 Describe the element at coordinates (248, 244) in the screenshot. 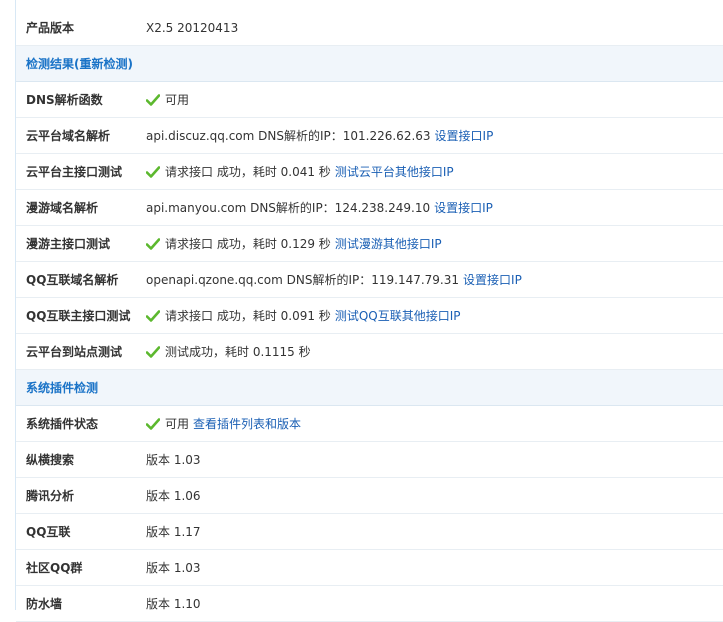

I see `row-value: 请求接口 成功，耗时 0.129 秒` at that location.